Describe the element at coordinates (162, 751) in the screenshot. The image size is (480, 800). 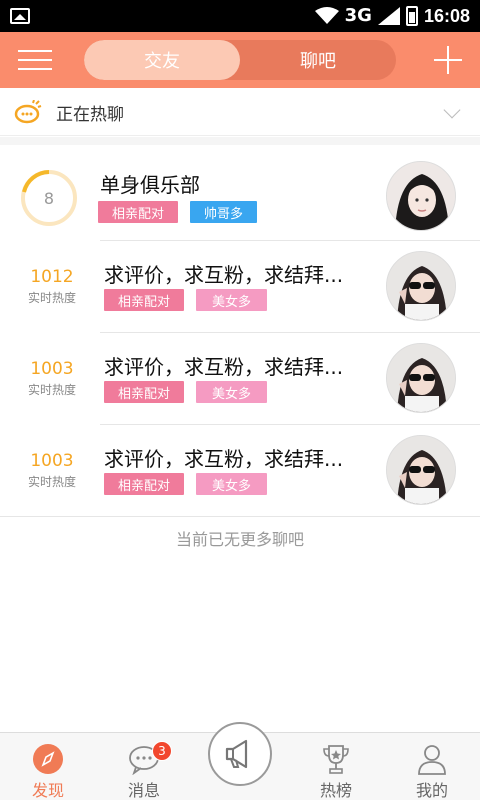
I see `unread-badge: 3` at that location.